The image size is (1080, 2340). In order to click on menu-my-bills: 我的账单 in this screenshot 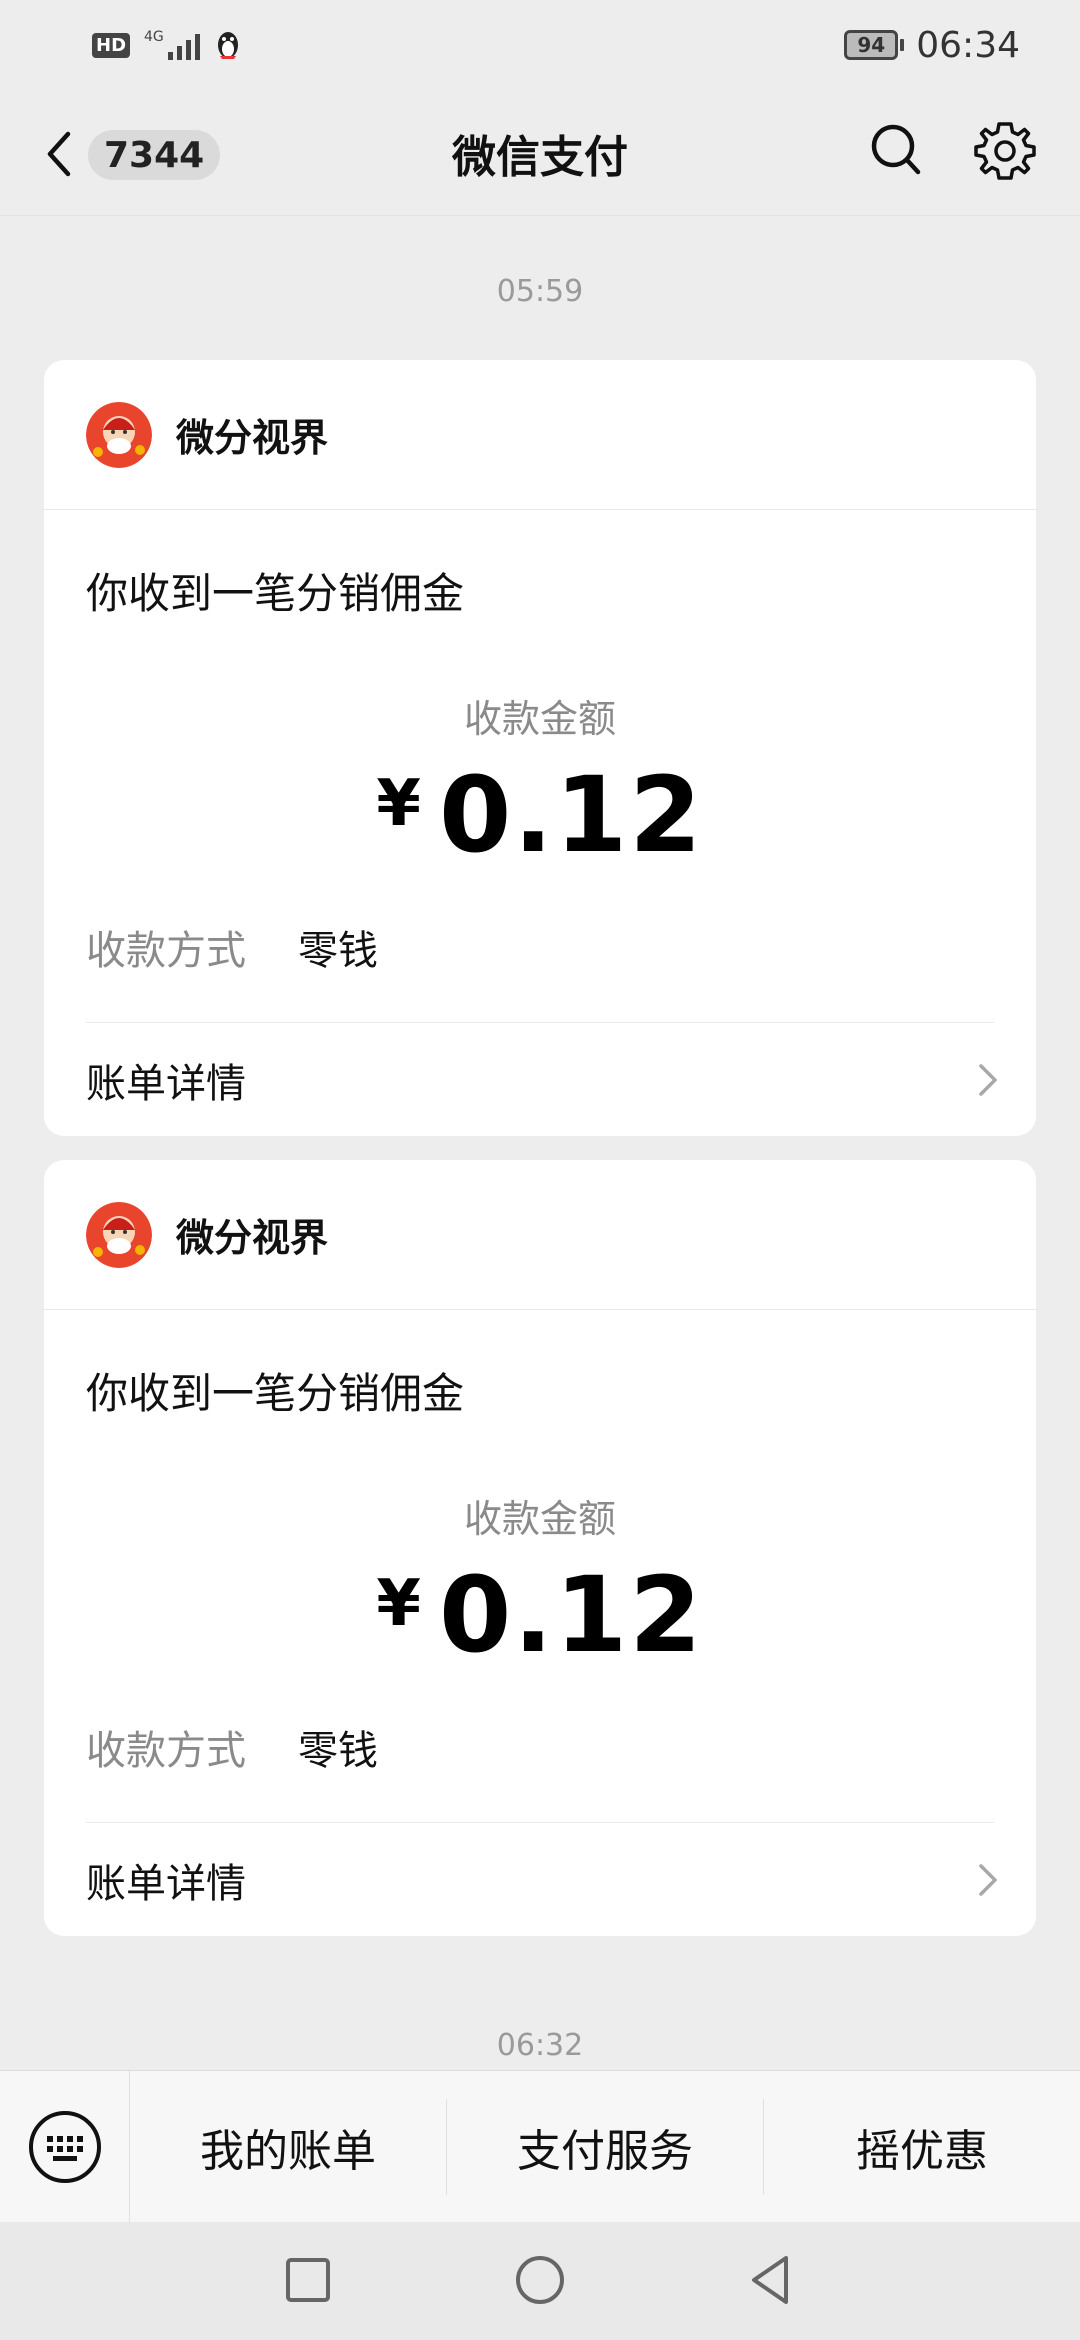, I will do `click(288, 2146)`.